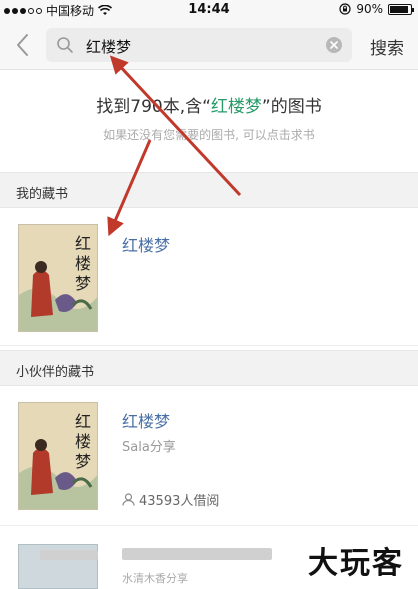 The height and width of the screenshot is (589, 418). What do you see at coordinates (369, 9) in the screenshot?
I see `battery-percent: 90%` at bounding box center [369, 9].